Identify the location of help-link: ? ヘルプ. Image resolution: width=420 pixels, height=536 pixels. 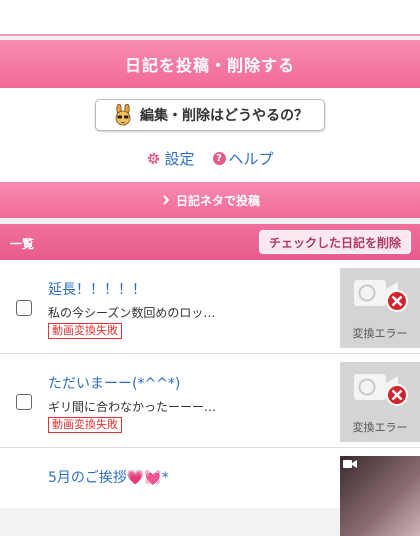
(243, 158).